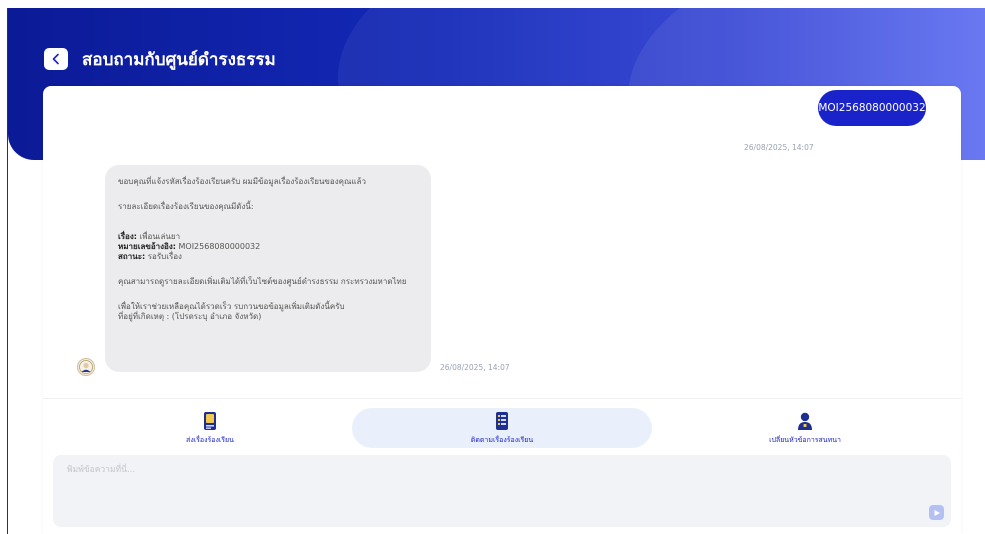 This screenshot has height=534, width=985. Describe the element at coordinates (872, 108) in the screenshot. I see `user-message-bubble: MOI2568080000032` at that location.